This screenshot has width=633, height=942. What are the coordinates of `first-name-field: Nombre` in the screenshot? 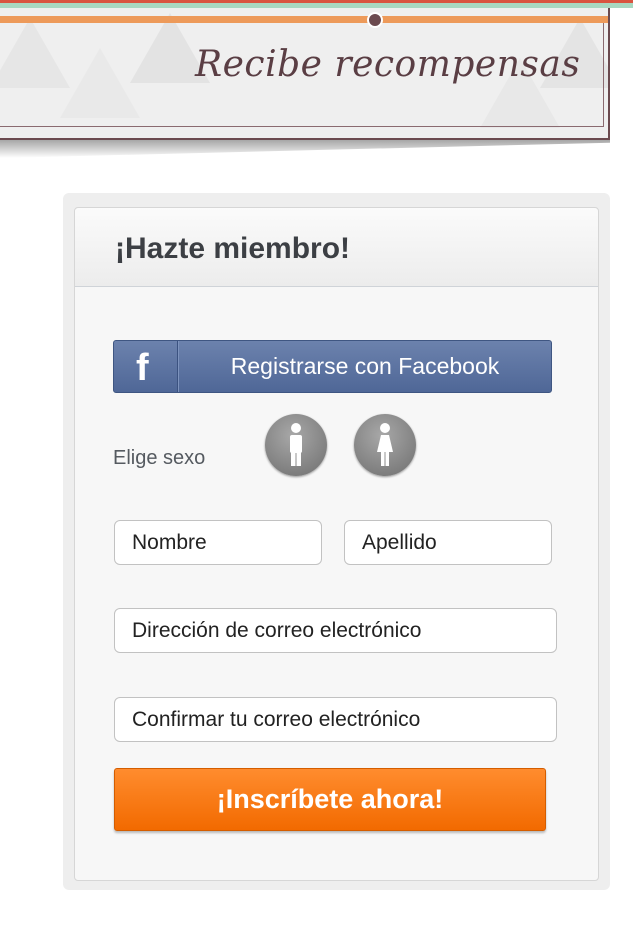 It's located at (218, 542).